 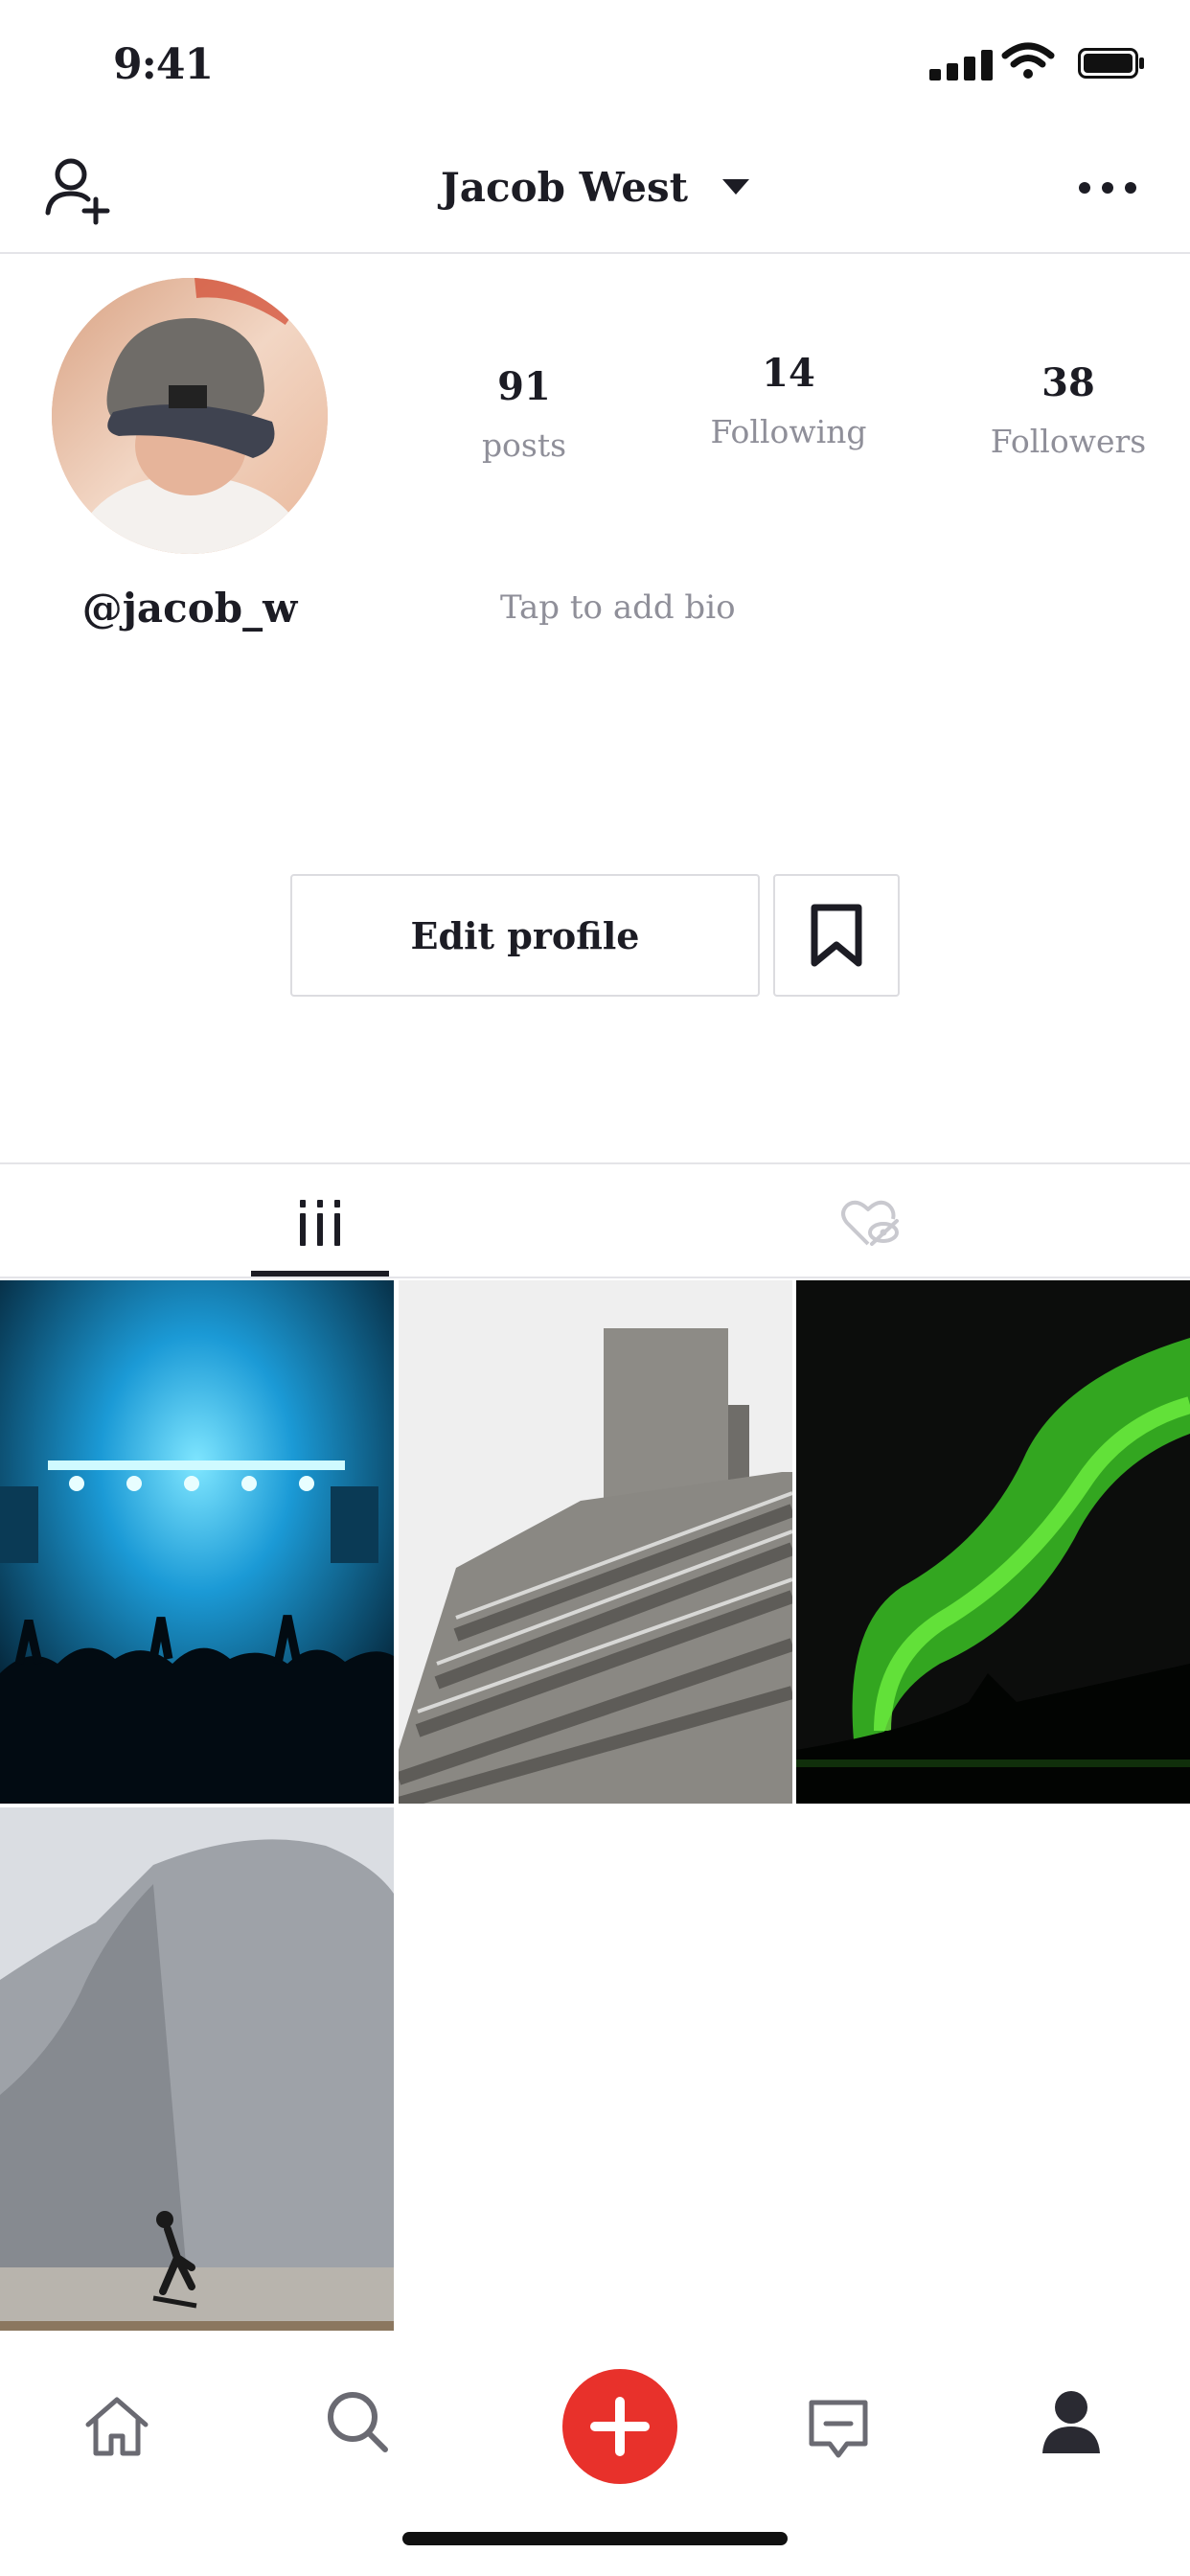 What do you see at coordinates (1068, 382) in the screenshot?
I see `stat-followers-value: 38` at bounding box center [1068, 382].